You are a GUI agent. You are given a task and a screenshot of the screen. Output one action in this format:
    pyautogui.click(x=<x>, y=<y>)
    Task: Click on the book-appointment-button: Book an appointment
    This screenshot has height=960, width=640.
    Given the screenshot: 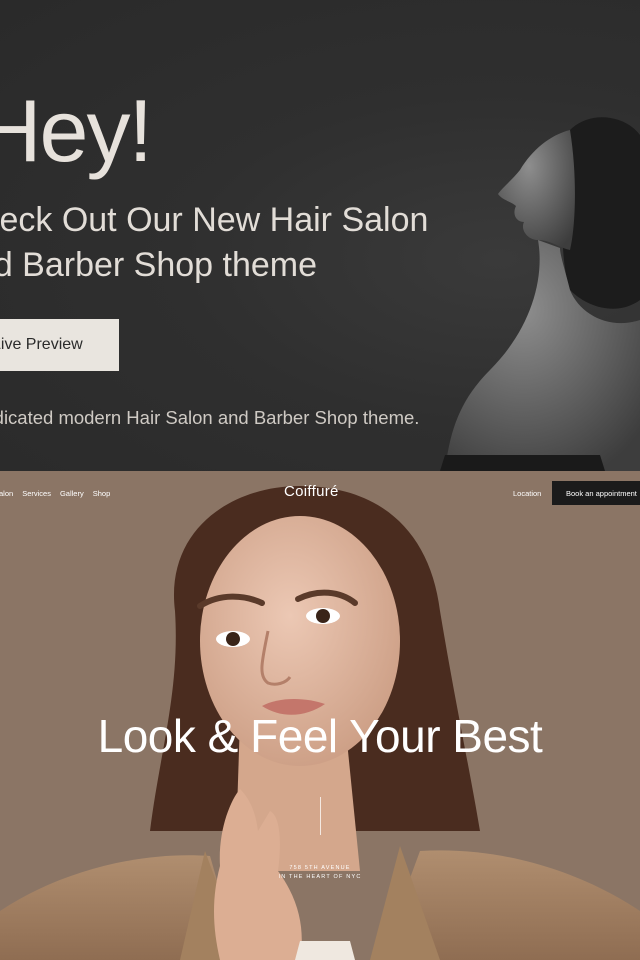 What is the action you would take?
    pyautogui.click(x=596, y=493)
    